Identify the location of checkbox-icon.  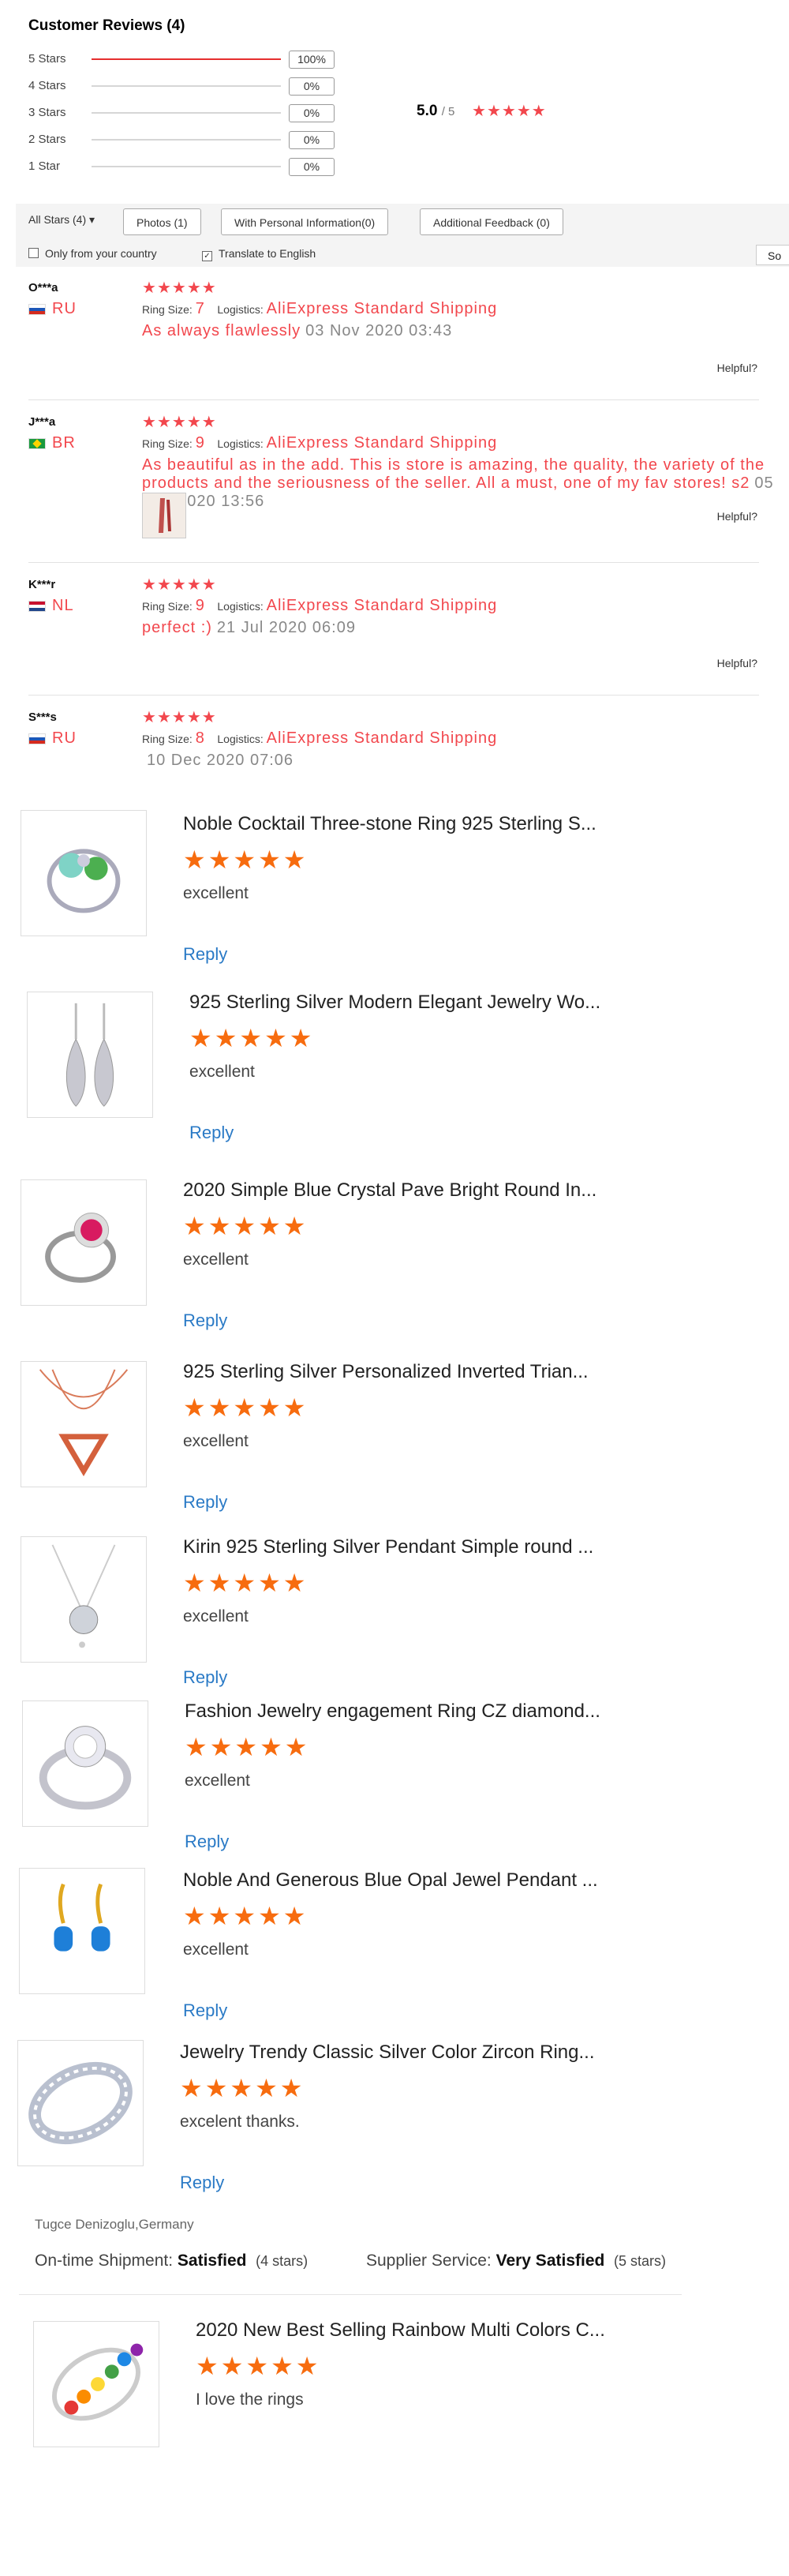
(34, 253).